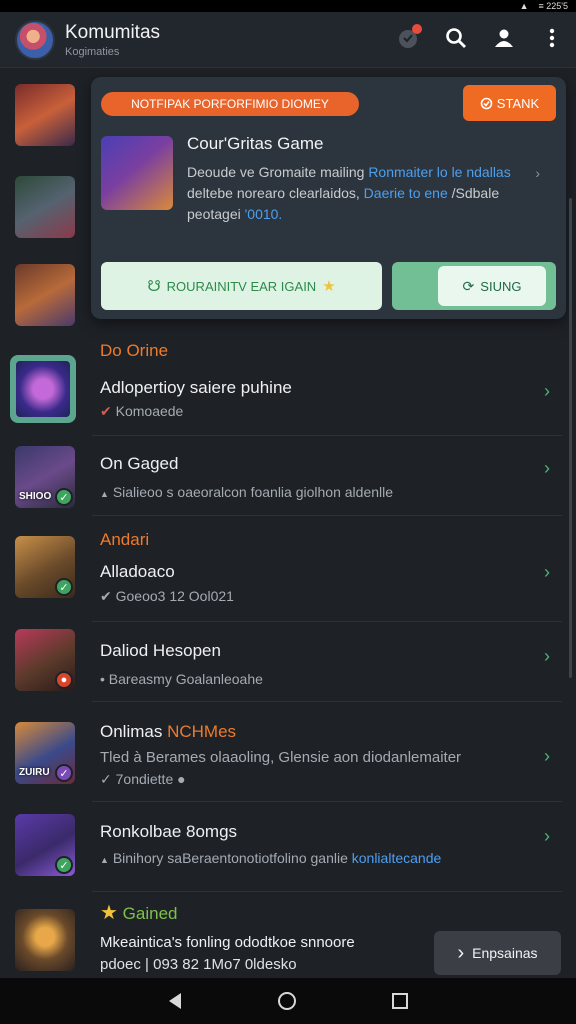  I want to click on more-options-button, so click(552, 38).